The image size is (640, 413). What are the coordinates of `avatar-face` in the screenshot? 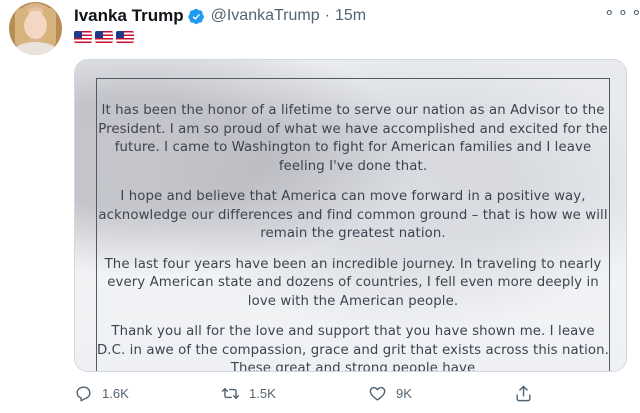 It's located at (35, 25).